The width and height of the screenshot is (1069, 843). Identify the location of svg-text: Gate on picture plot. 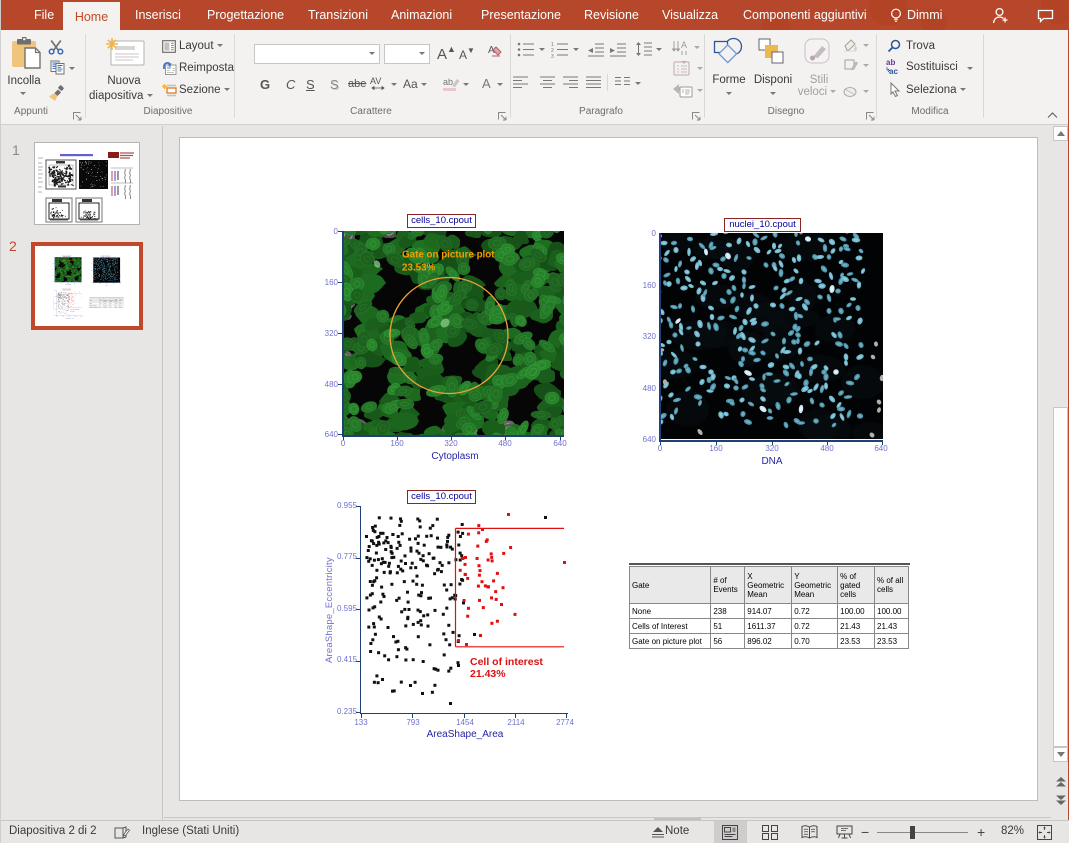
(448, 255).